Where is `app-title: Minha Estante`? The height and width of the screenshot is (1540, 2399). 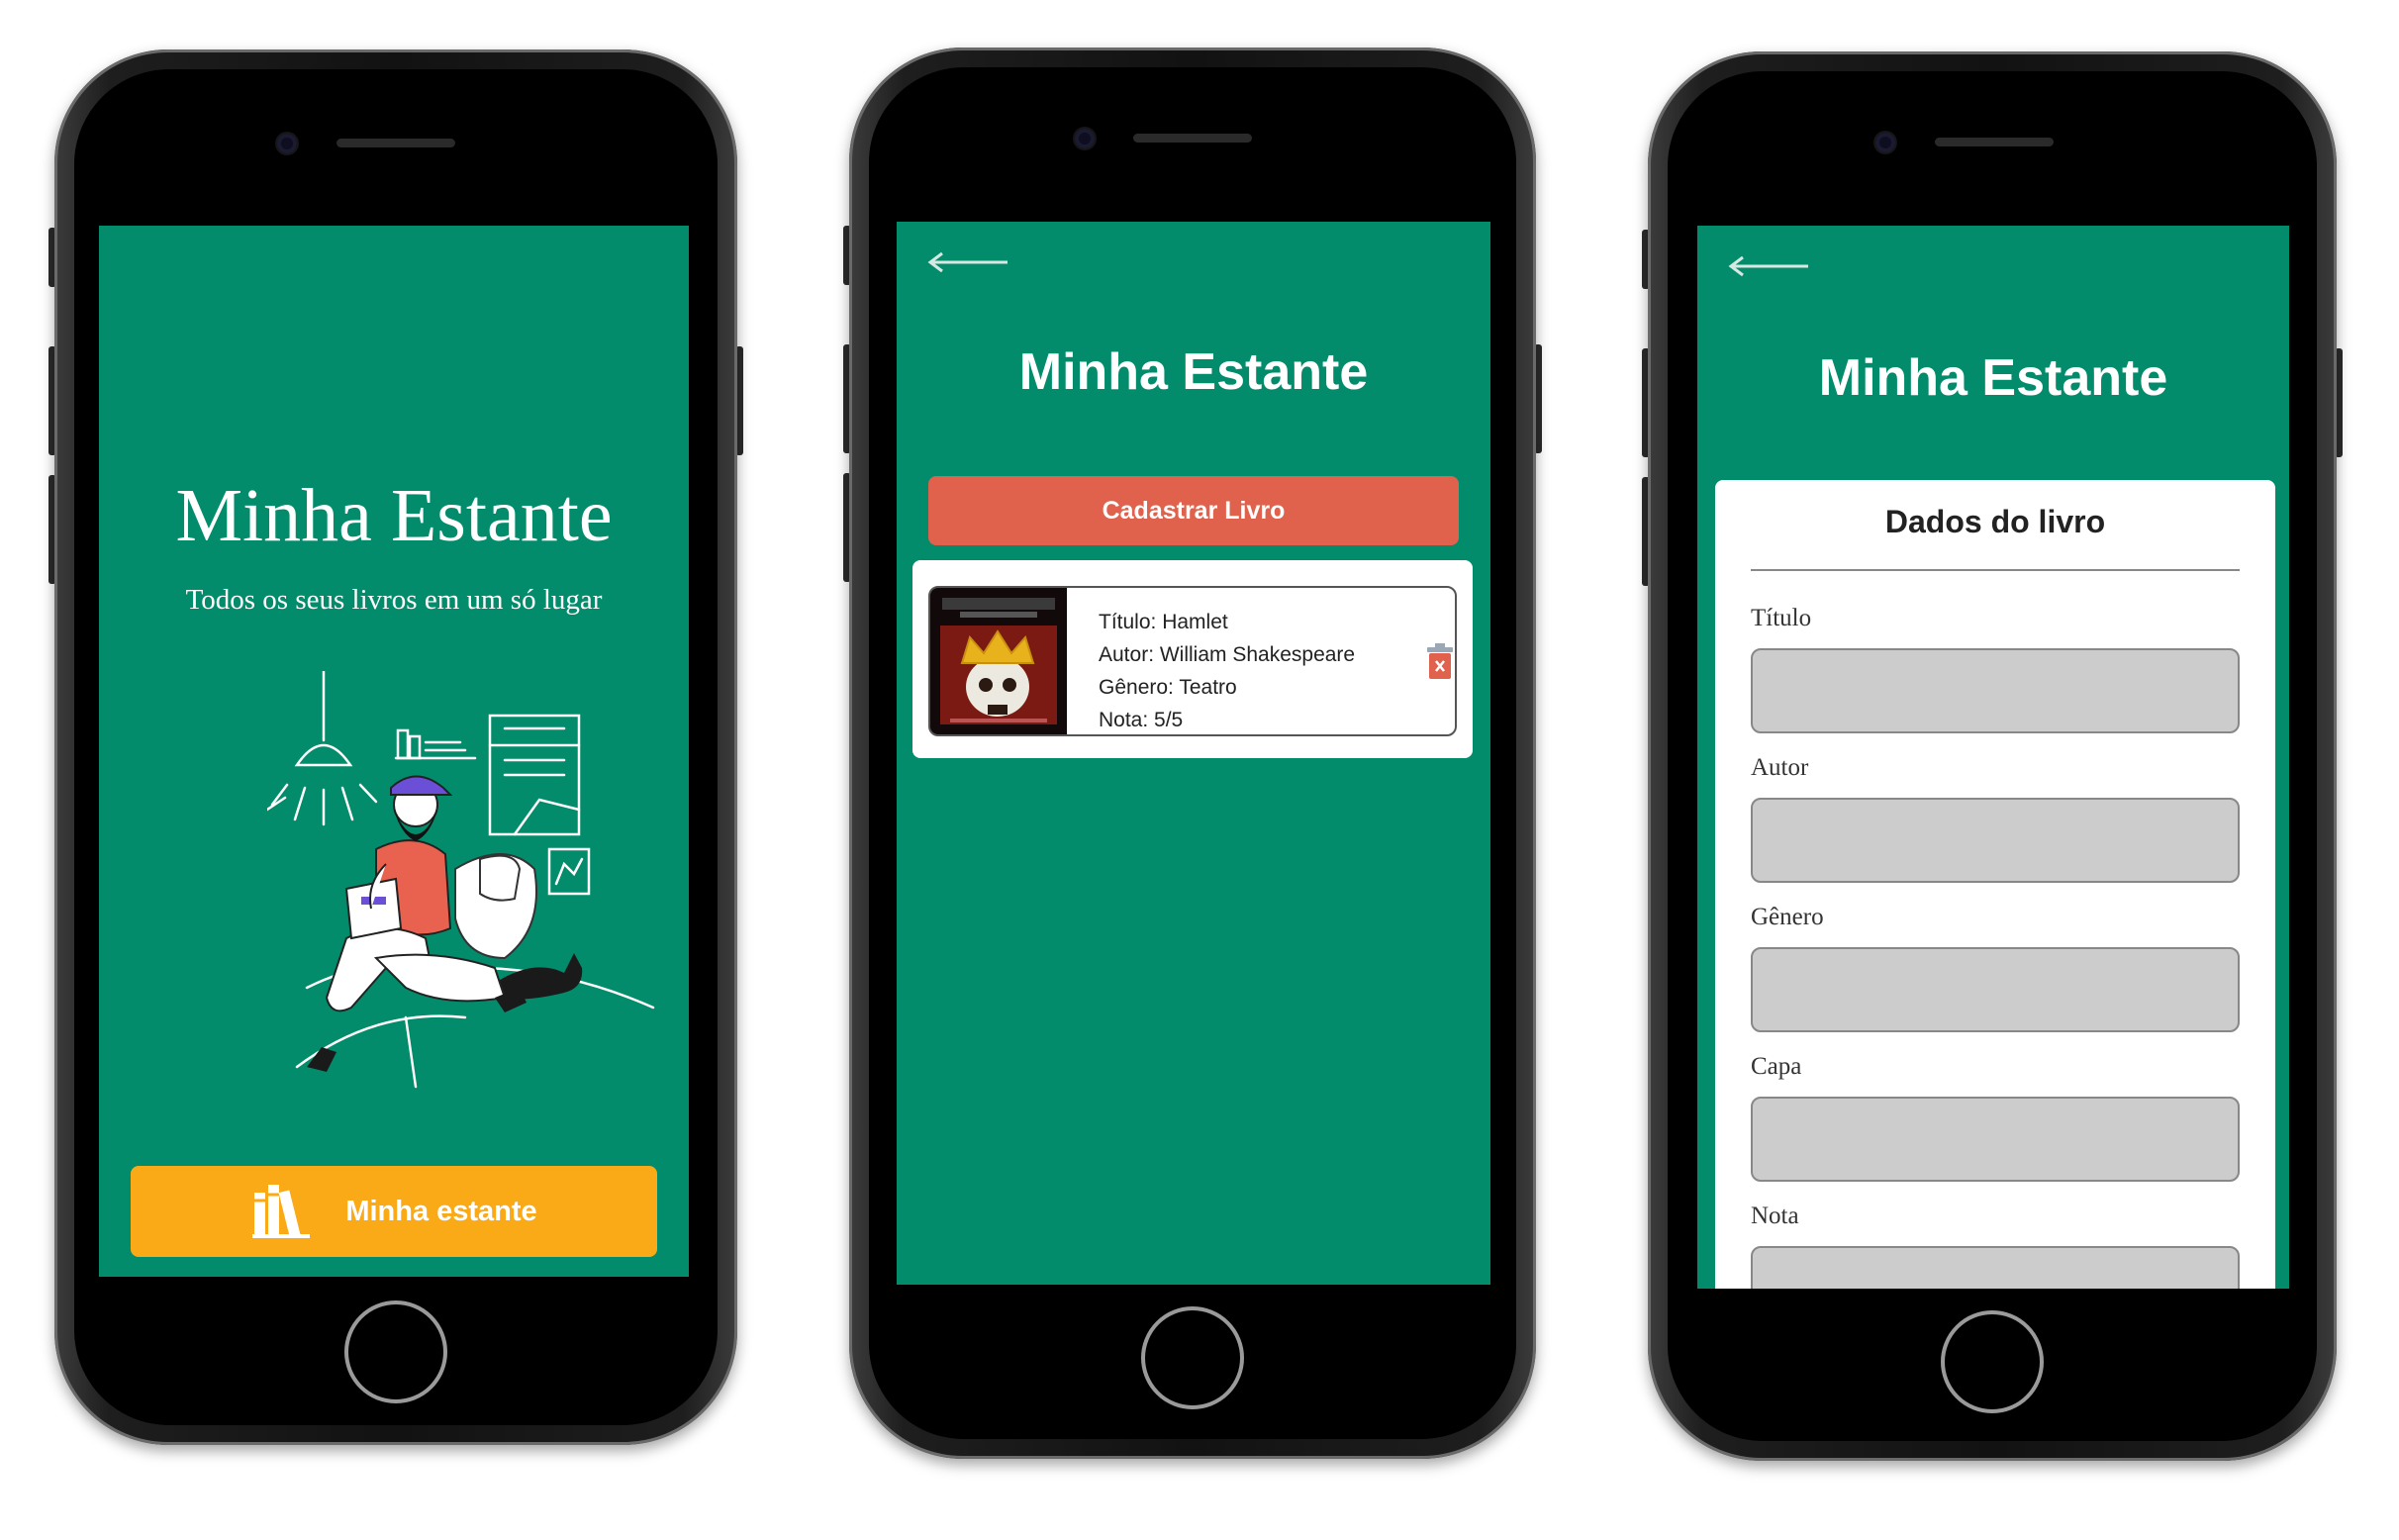 app-title: Minha Estante is located at coordinates (394, 515).